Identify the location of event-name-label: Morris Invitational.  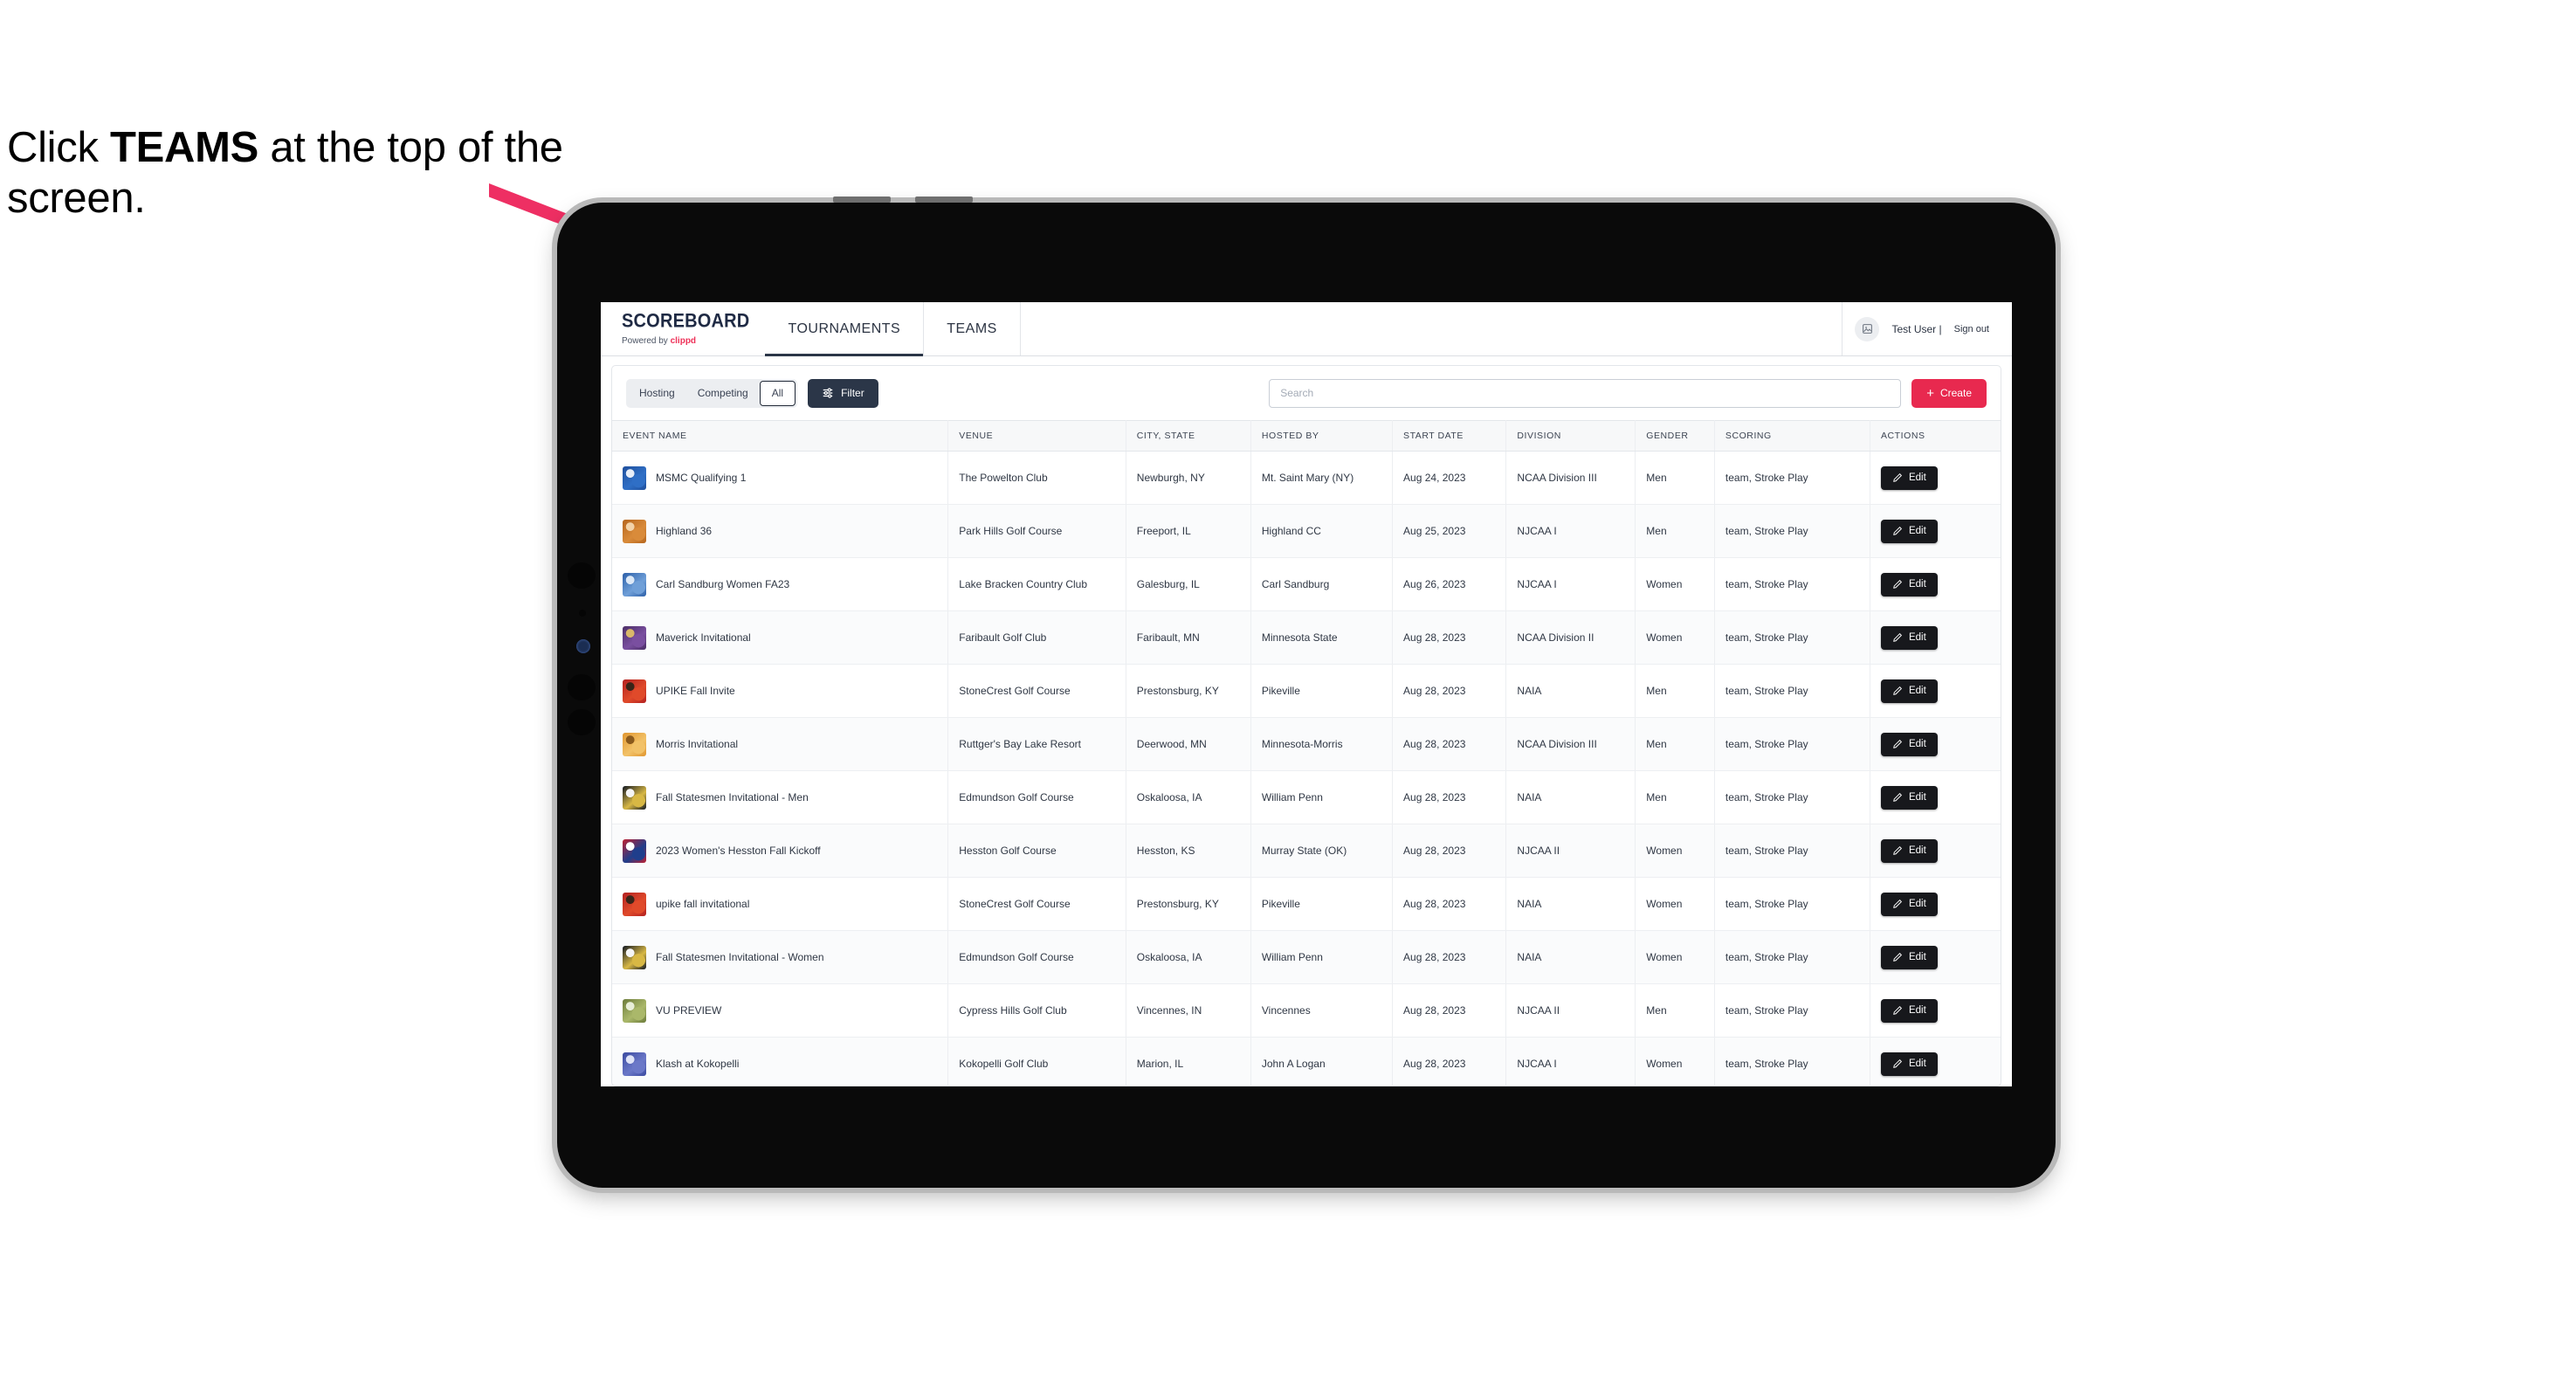
(697, 744).